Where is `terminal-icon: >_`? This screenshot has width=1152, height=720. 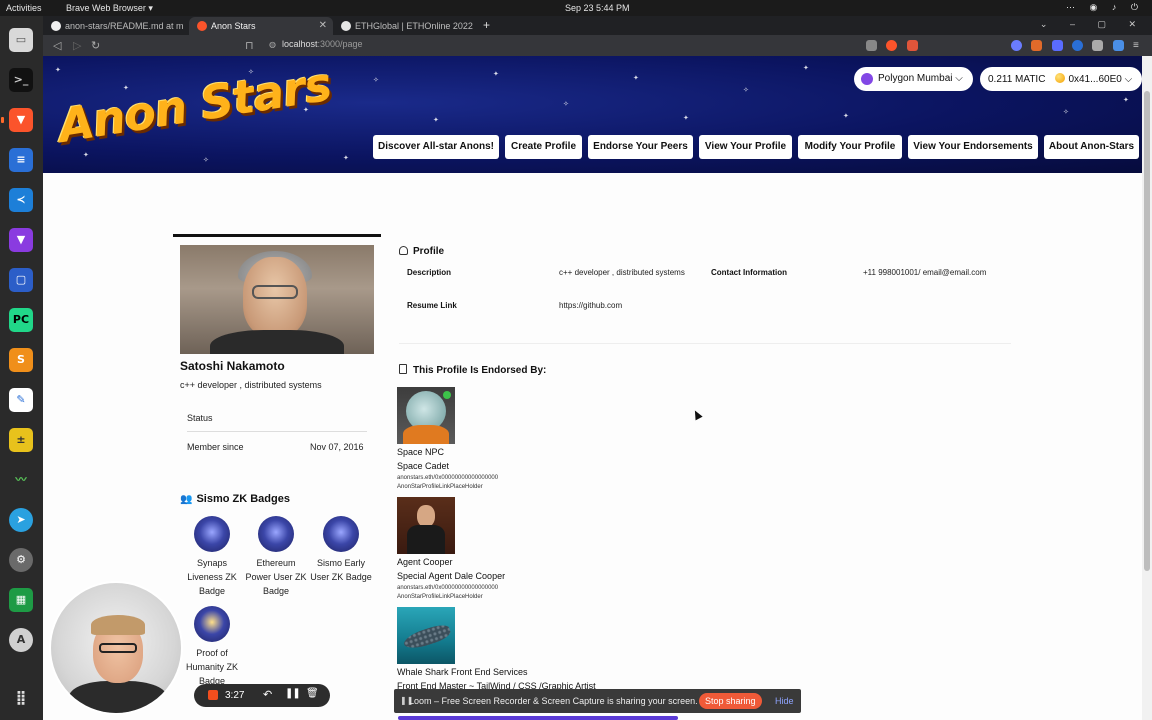
terminal-icon: >_ is located at coordinates (21, 80).